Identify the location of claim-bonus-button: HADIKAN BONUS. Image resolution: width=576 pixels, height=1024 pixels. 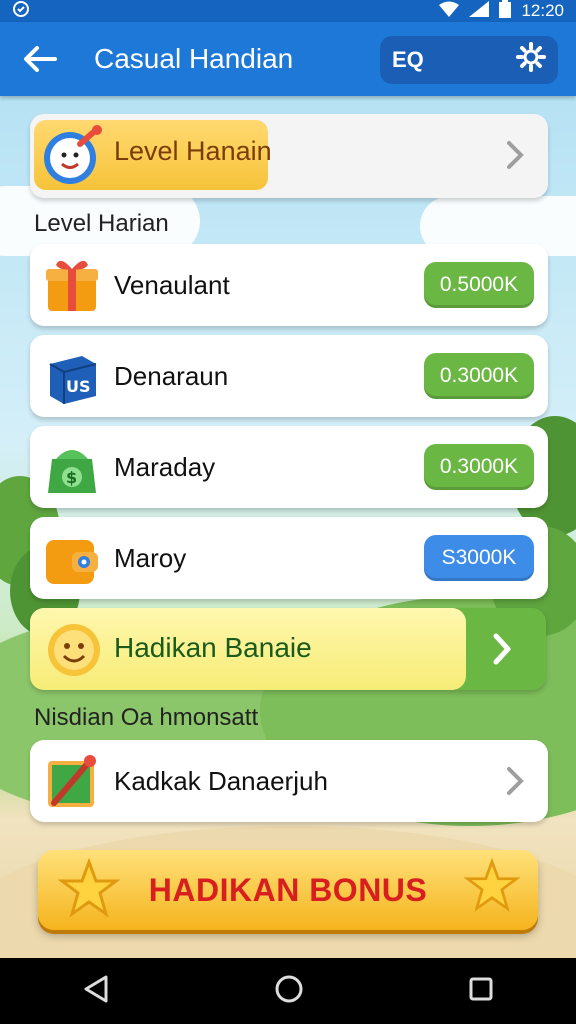
(288, 890).